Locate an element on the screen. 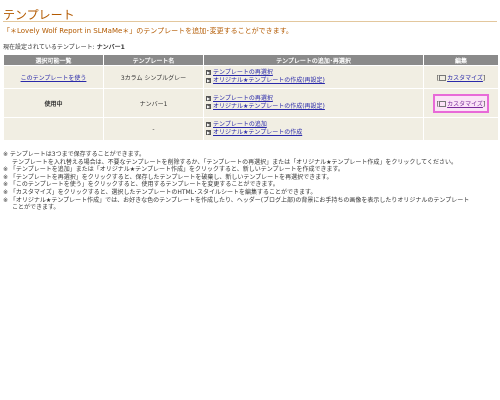 This screenshot has height=400, width=500. header-edit: 編集 is located at coordinates (461, 60).